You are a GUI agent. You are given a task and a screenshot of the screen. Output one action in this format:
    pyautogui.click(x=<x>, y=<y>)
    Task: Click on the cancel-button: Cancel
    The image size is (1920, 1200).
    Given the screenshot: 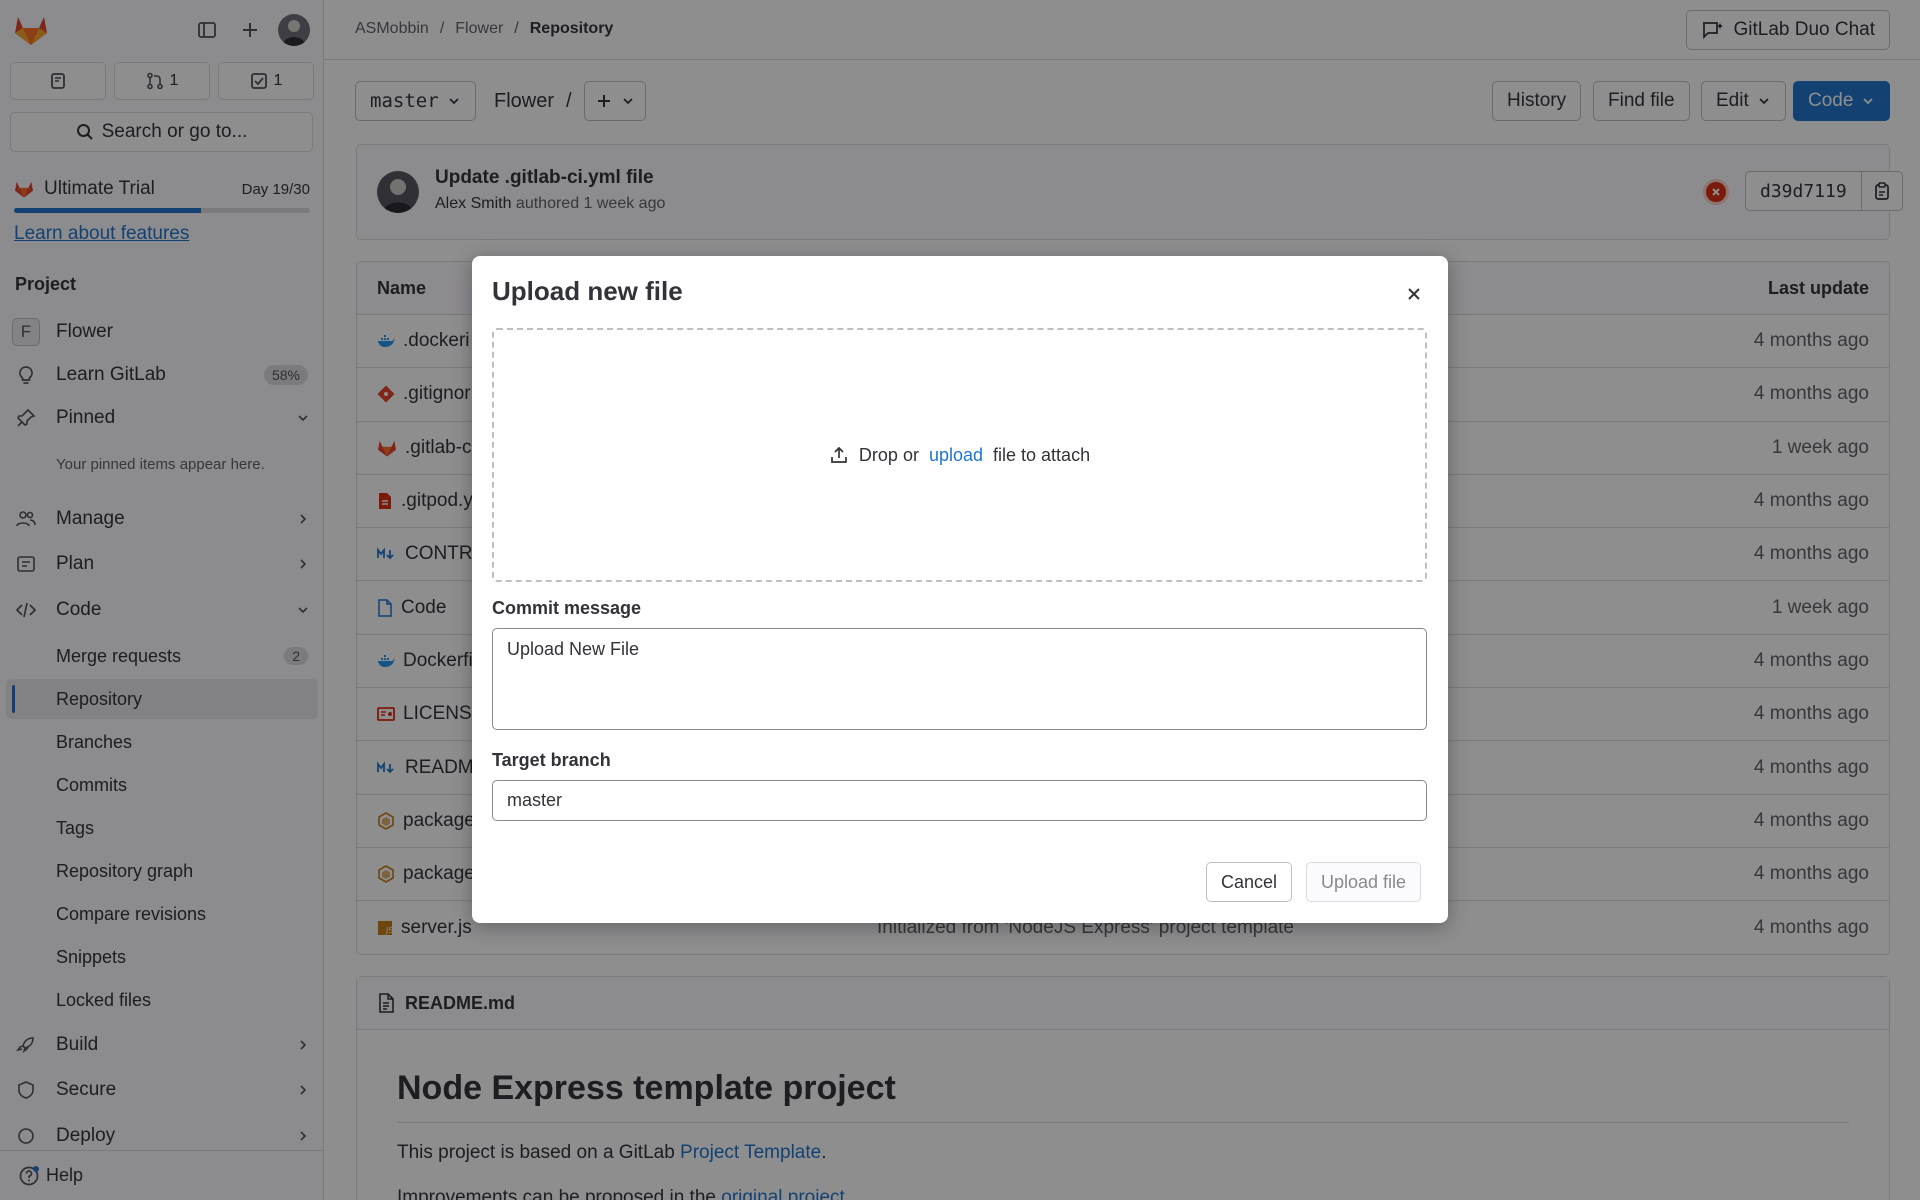 What is the action you would take?
    pyautogui.click(x=1249, y=882)
    